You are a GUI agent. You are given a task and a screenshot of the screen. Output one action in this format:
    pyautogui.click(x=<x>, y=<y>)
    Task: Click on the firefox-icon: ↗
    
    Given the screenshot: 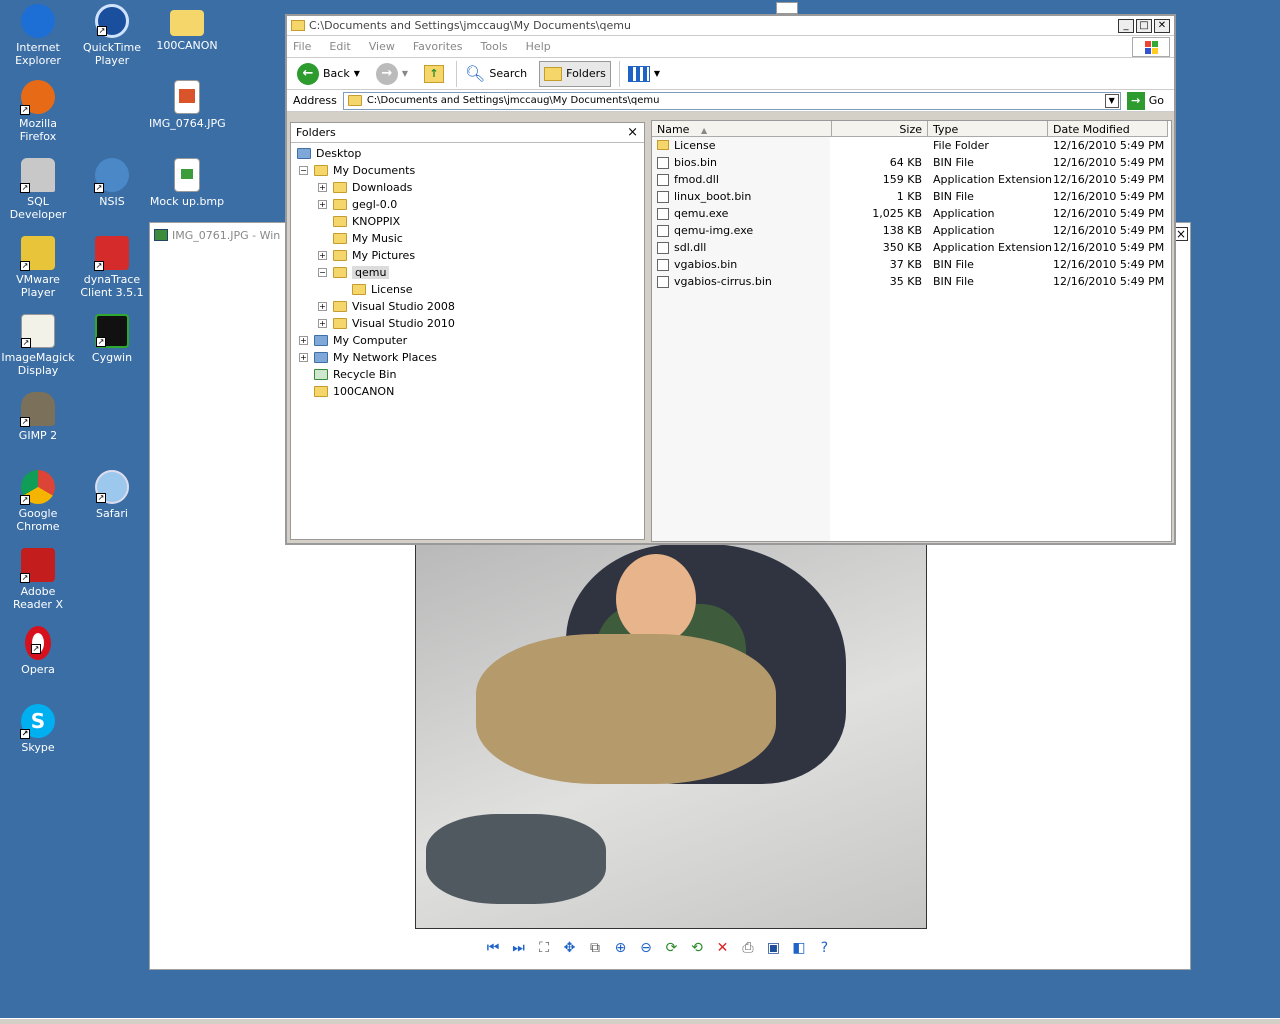 What is the action you would take?
    pyautogui.click(x=37, y=97)
    